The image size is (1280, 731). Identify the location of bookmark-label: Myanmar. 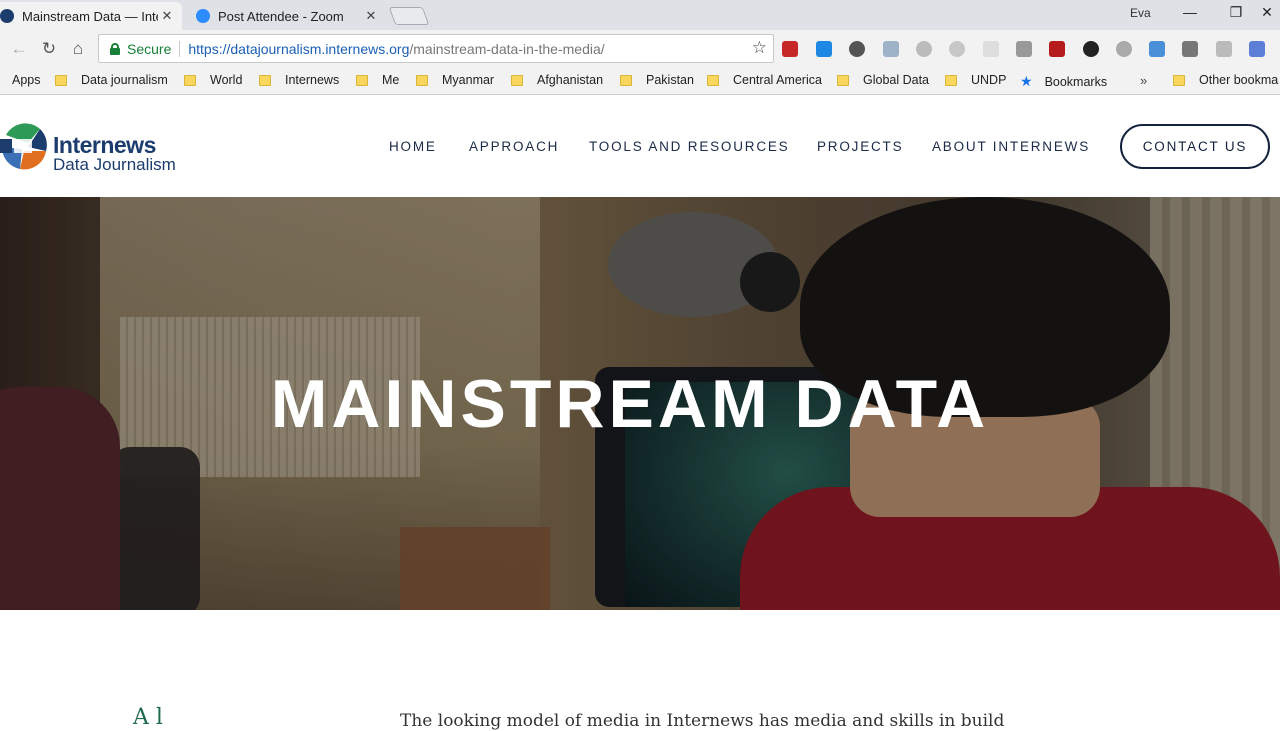
(468, 80).